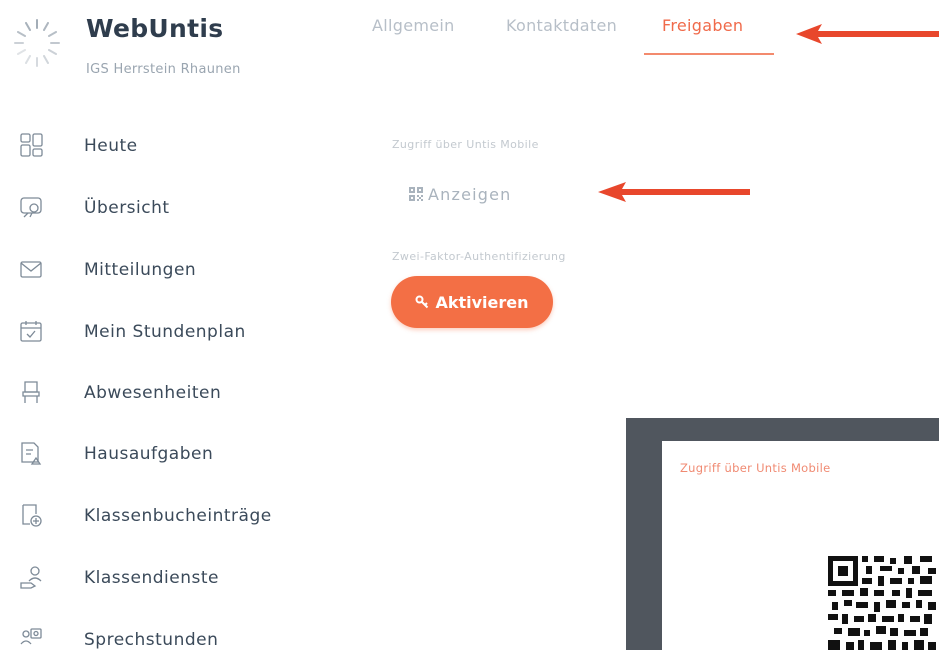  I want to click on sidebar-item-mein-stundenplan: Mein Stundenplan, so click(165, 332).